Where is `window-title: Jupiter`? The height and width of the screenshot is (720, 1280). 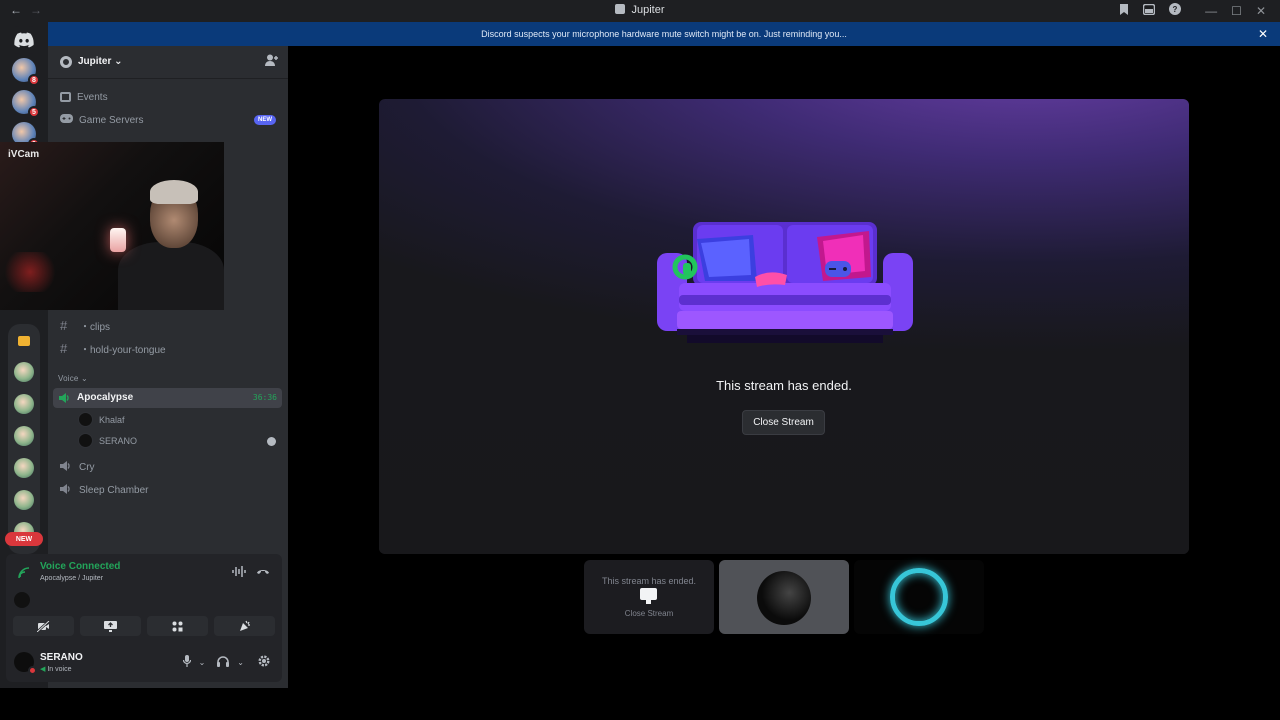 window-title: Jupiter is located at coordinates (640, 10).